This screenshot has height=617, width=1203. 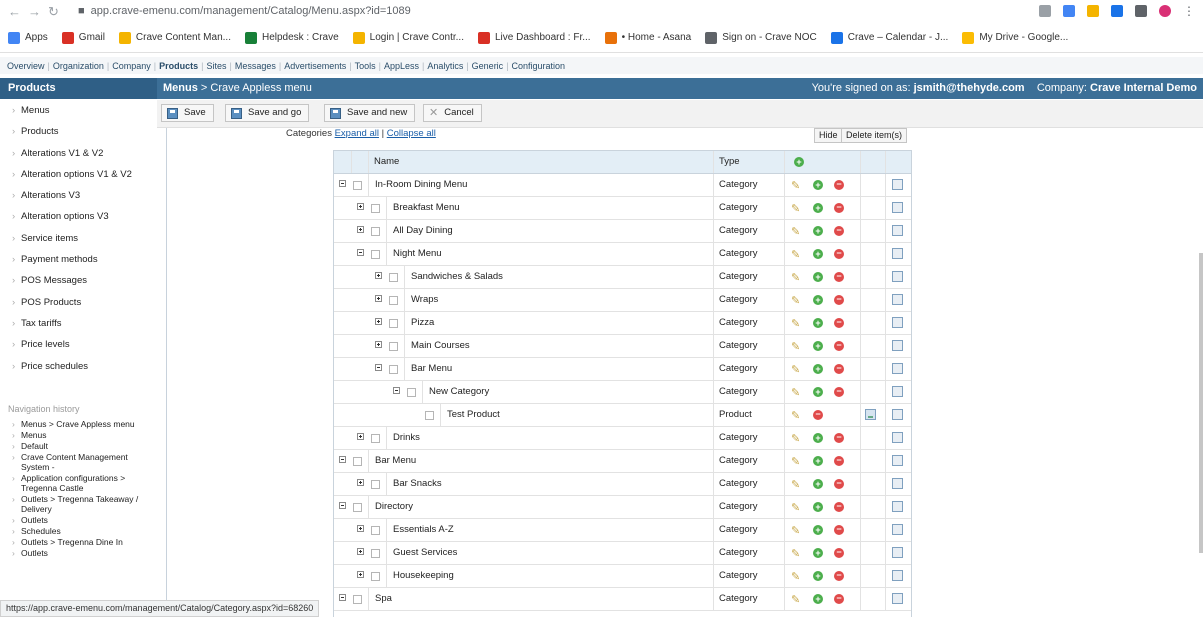 I want to click on breadcrumb-section: Menus, so click(x=180, y=88).